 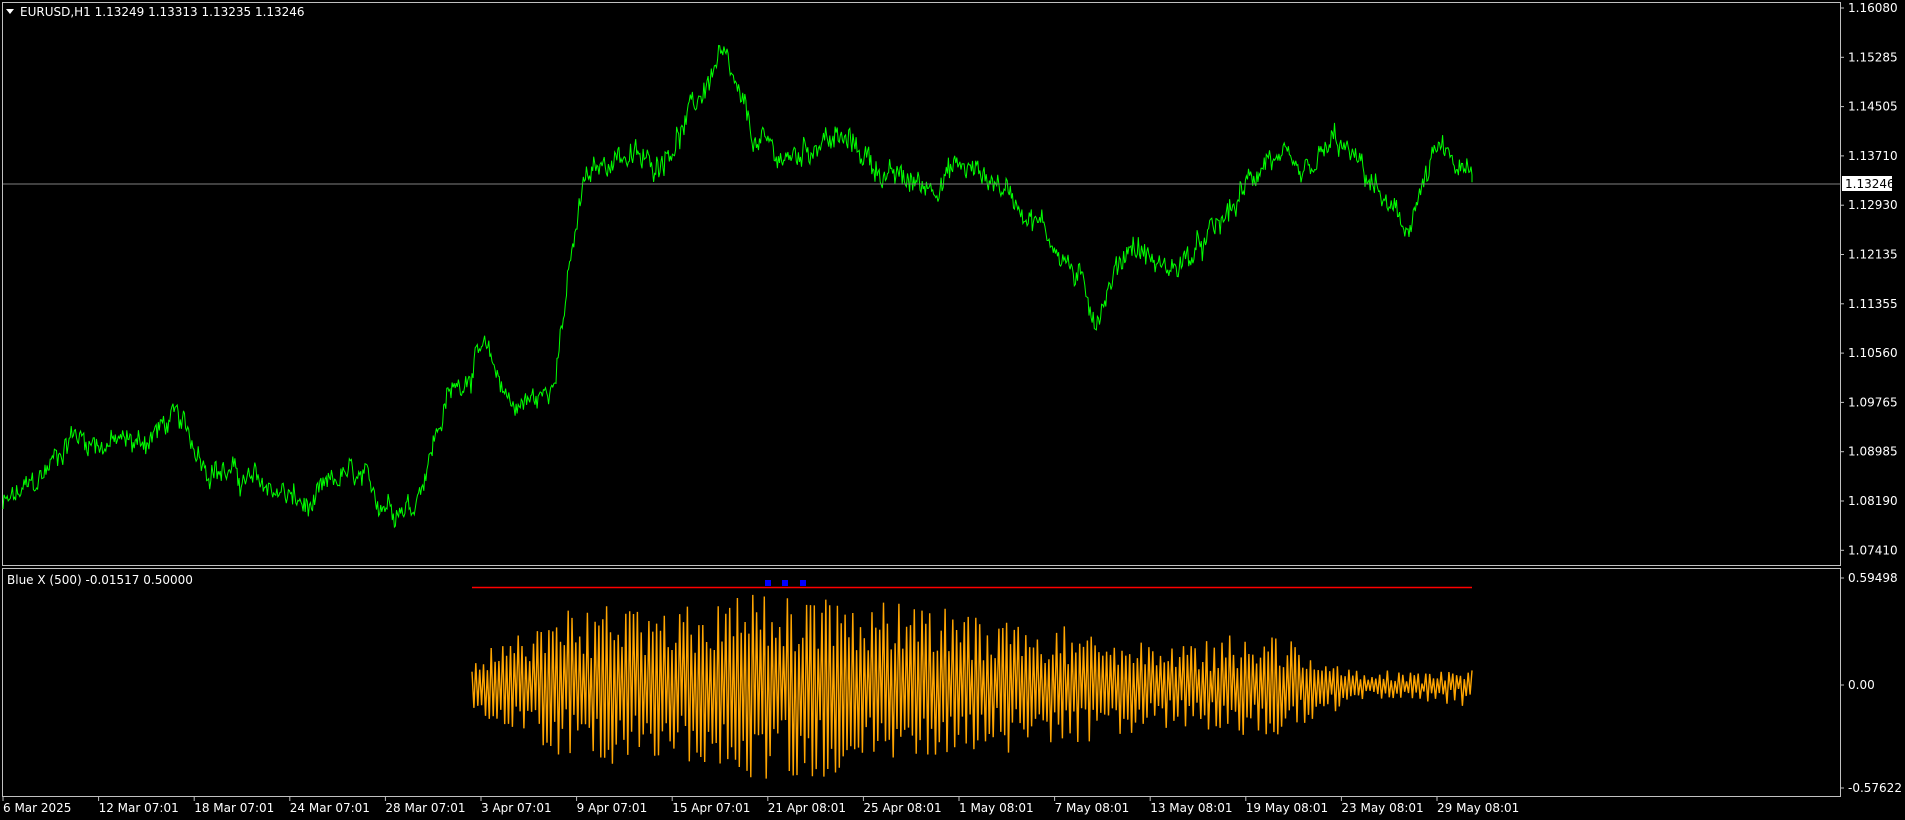 What do you see at coordinates (1873, 57) in the screenshot?
I see `price-tick-label: 1.15285` at bounding box center [1873, 57].